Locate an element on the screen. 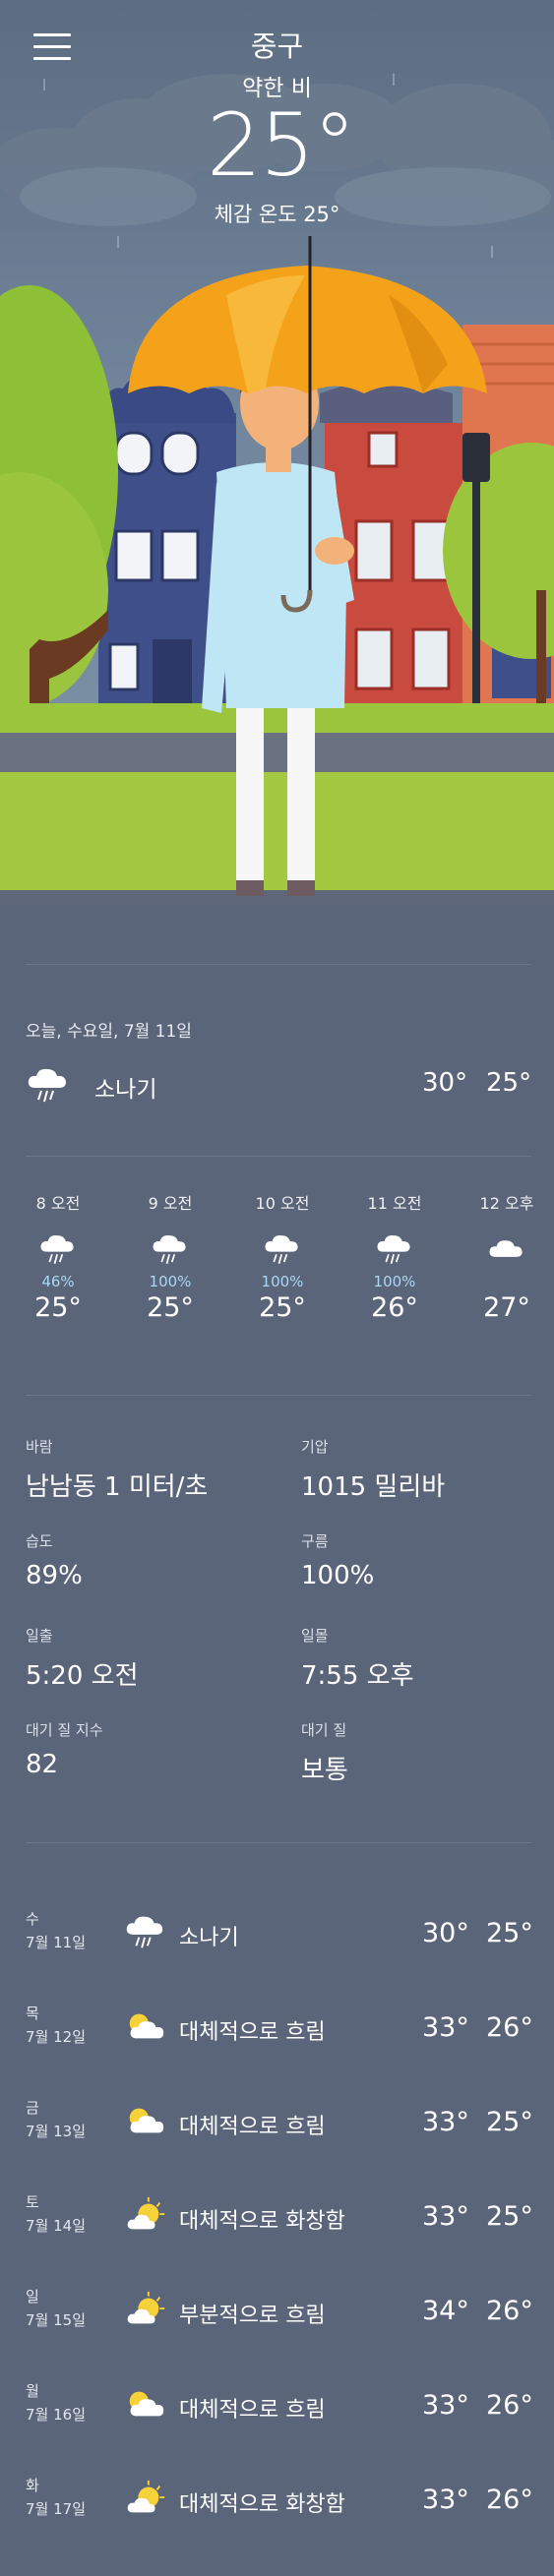  day-high: 30° is located at coordinates (445, 1933).